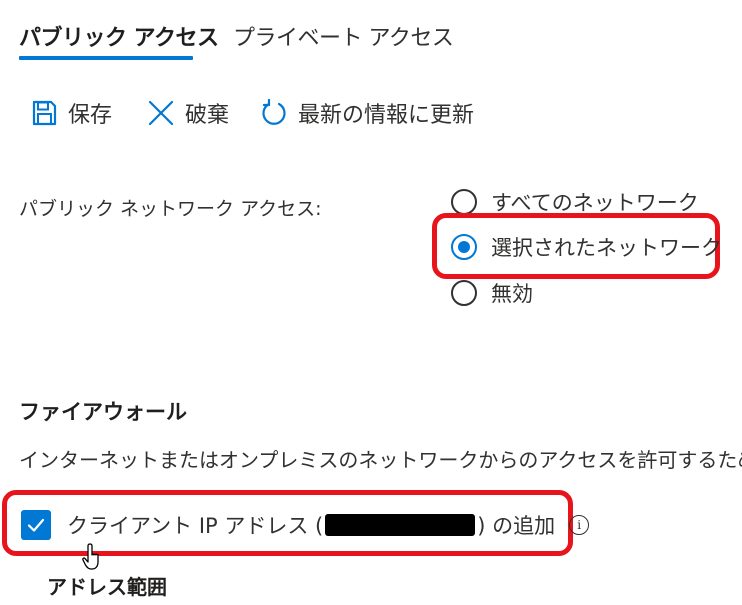 This screenshot has height=605, width=742. What do you see at coordinates (92, 559) in the screenshot?
I see `mouse-cursor-icon` at bounding box center [92, 559].